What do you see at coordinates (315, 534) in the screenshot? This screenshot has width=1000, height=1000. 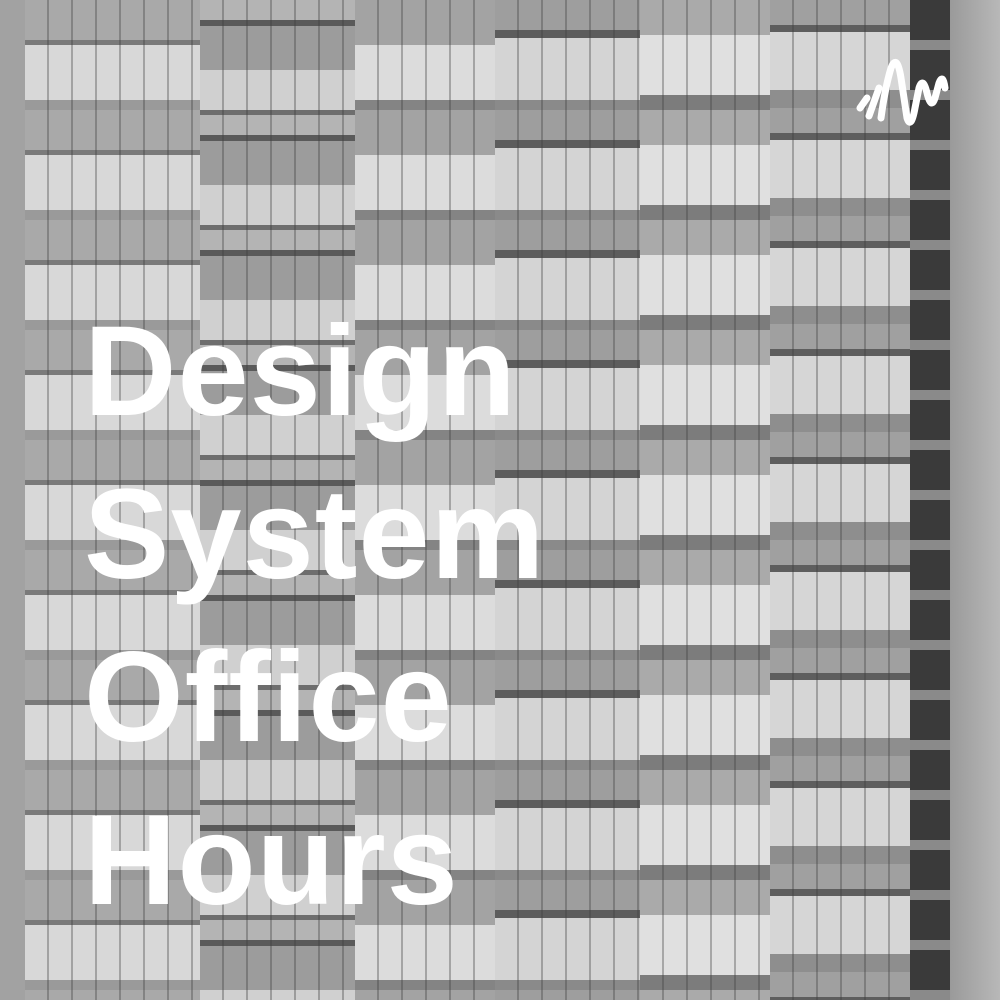 I see `title-line: System` at bounding box center [315, 534].